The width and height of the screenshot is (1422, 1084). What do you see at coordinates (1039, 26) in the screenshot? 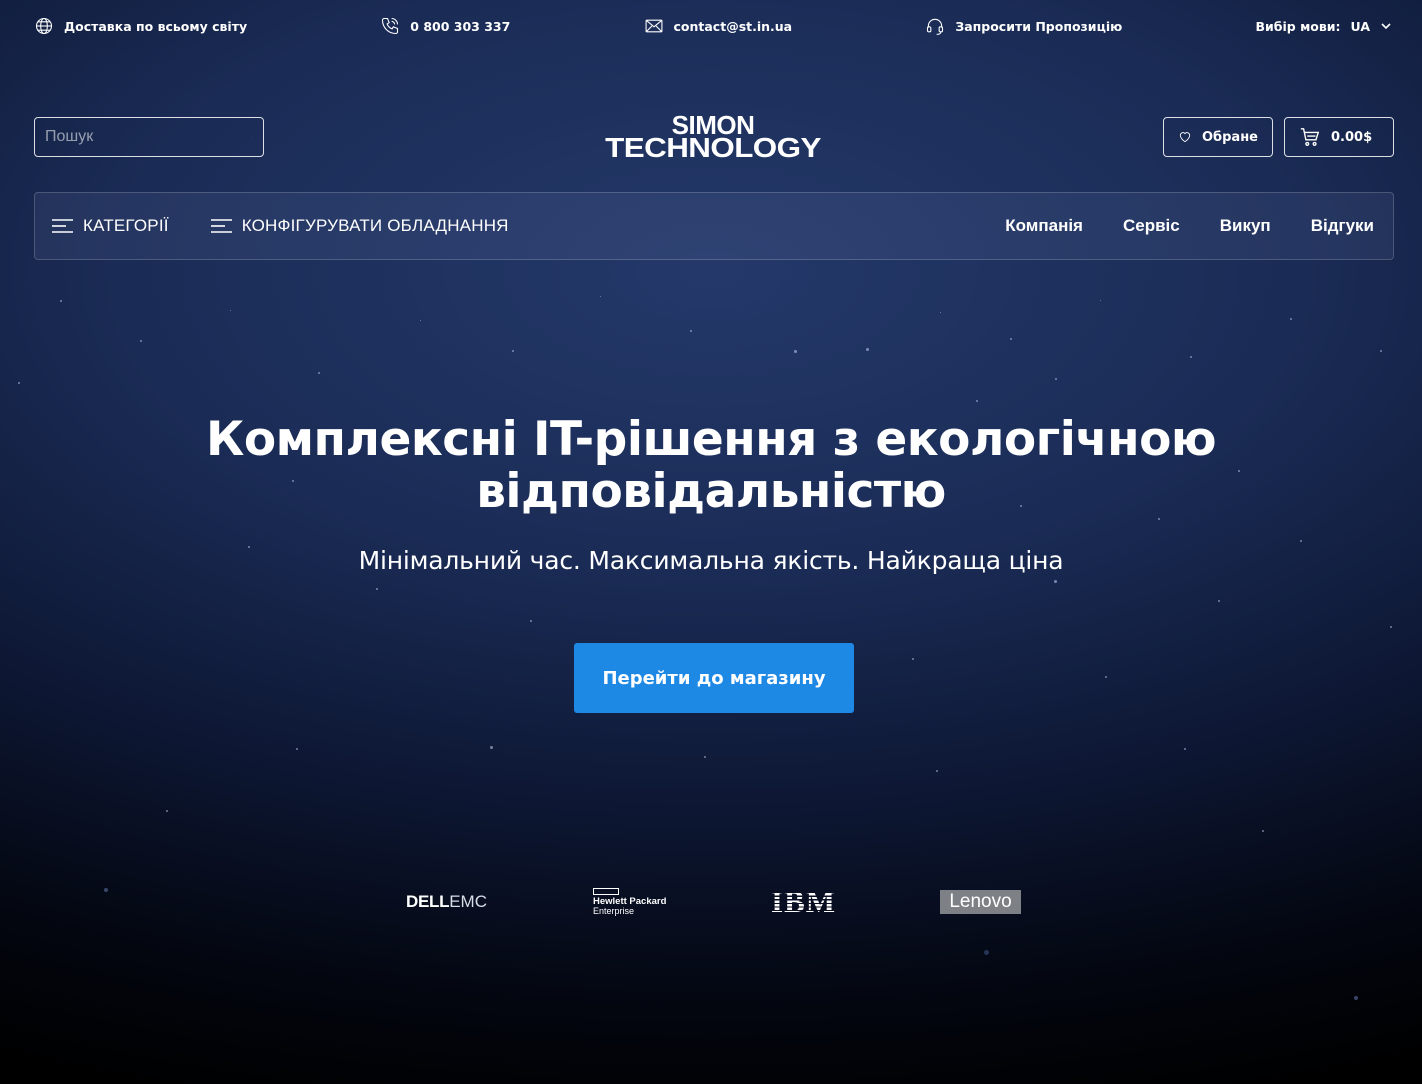
I see `request-offer-label: Запросити Пропозицію` at bounding box center [1039, 26].